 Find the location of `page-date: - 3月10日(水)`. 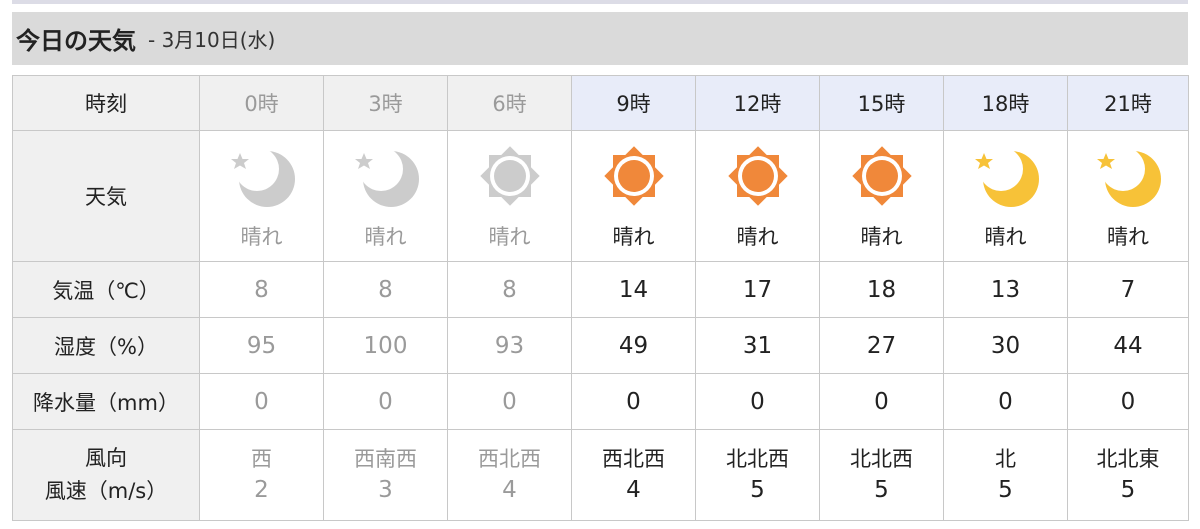

page-date: - 3月10日(水) is located at coordinates (212, 40).